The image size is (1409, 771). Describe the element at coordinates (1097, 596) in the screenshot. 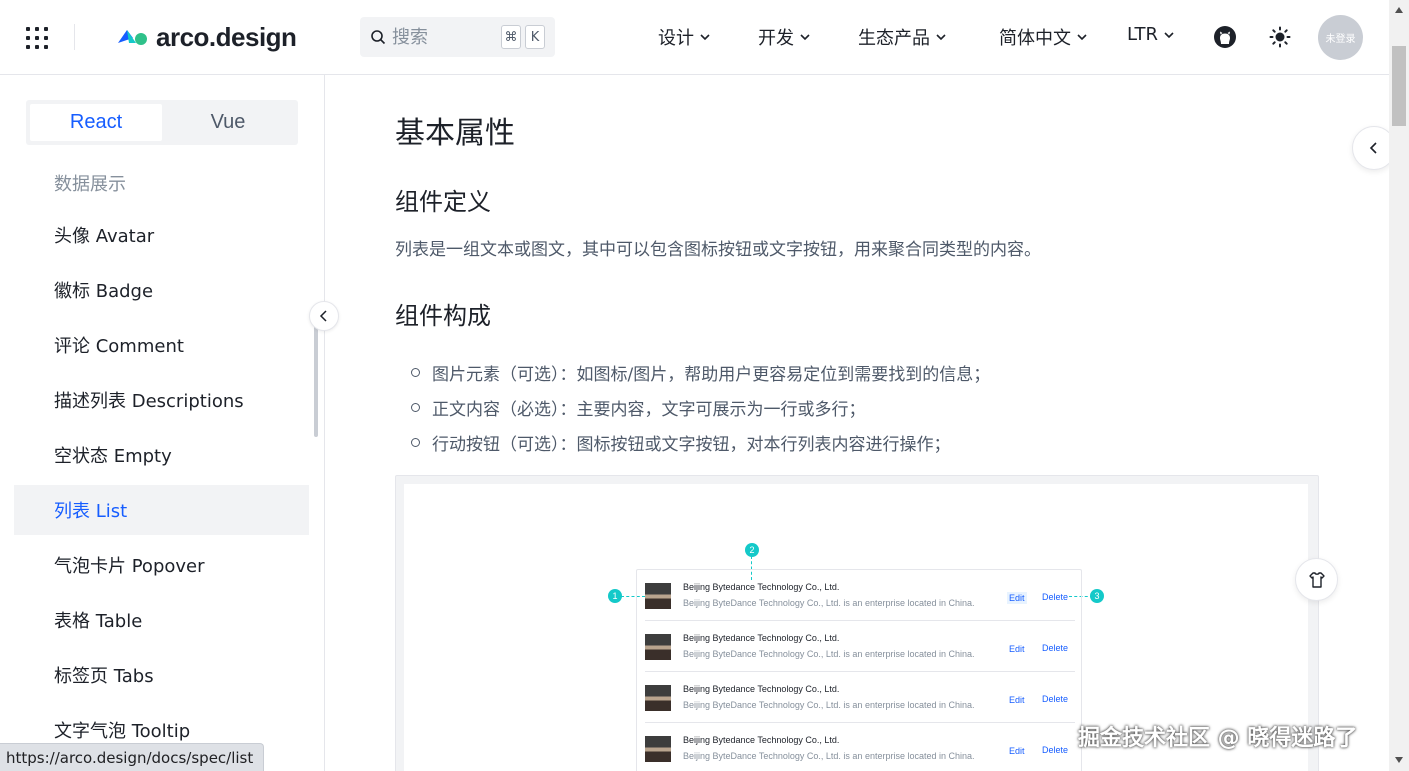

I see `marker-3: 3` at that location.